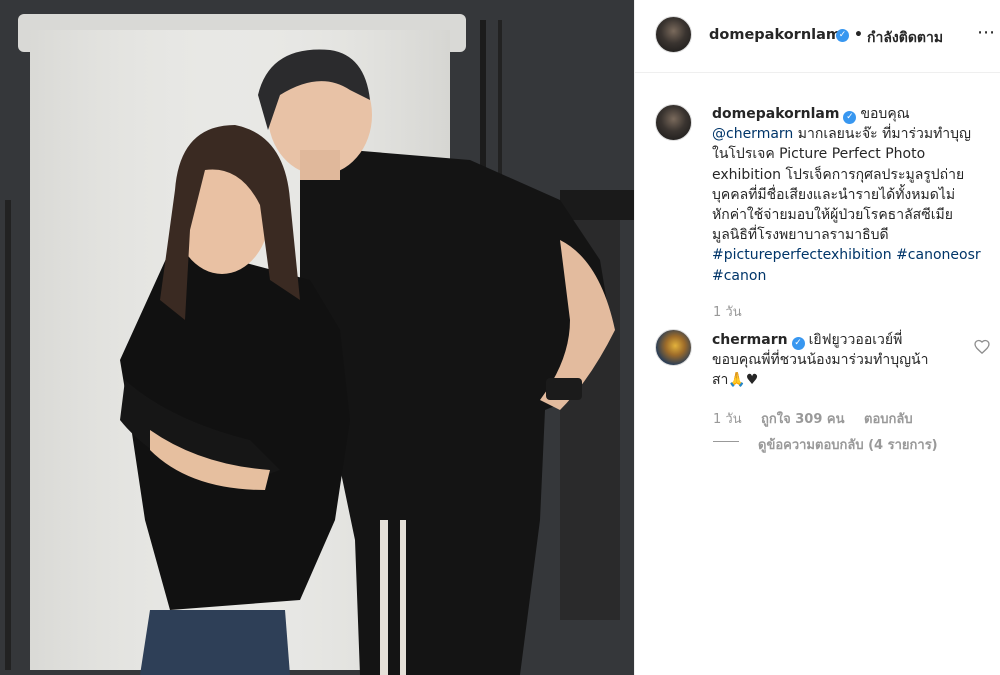 This screenshot has height=675, width=1000. What do you see at coordinates (838, 174) in the screenshot?
I see `caption-line-4: exhibition โปรเจ็คการกุศลประมูลรูปถ่าย` at bounding box center [838, 174].